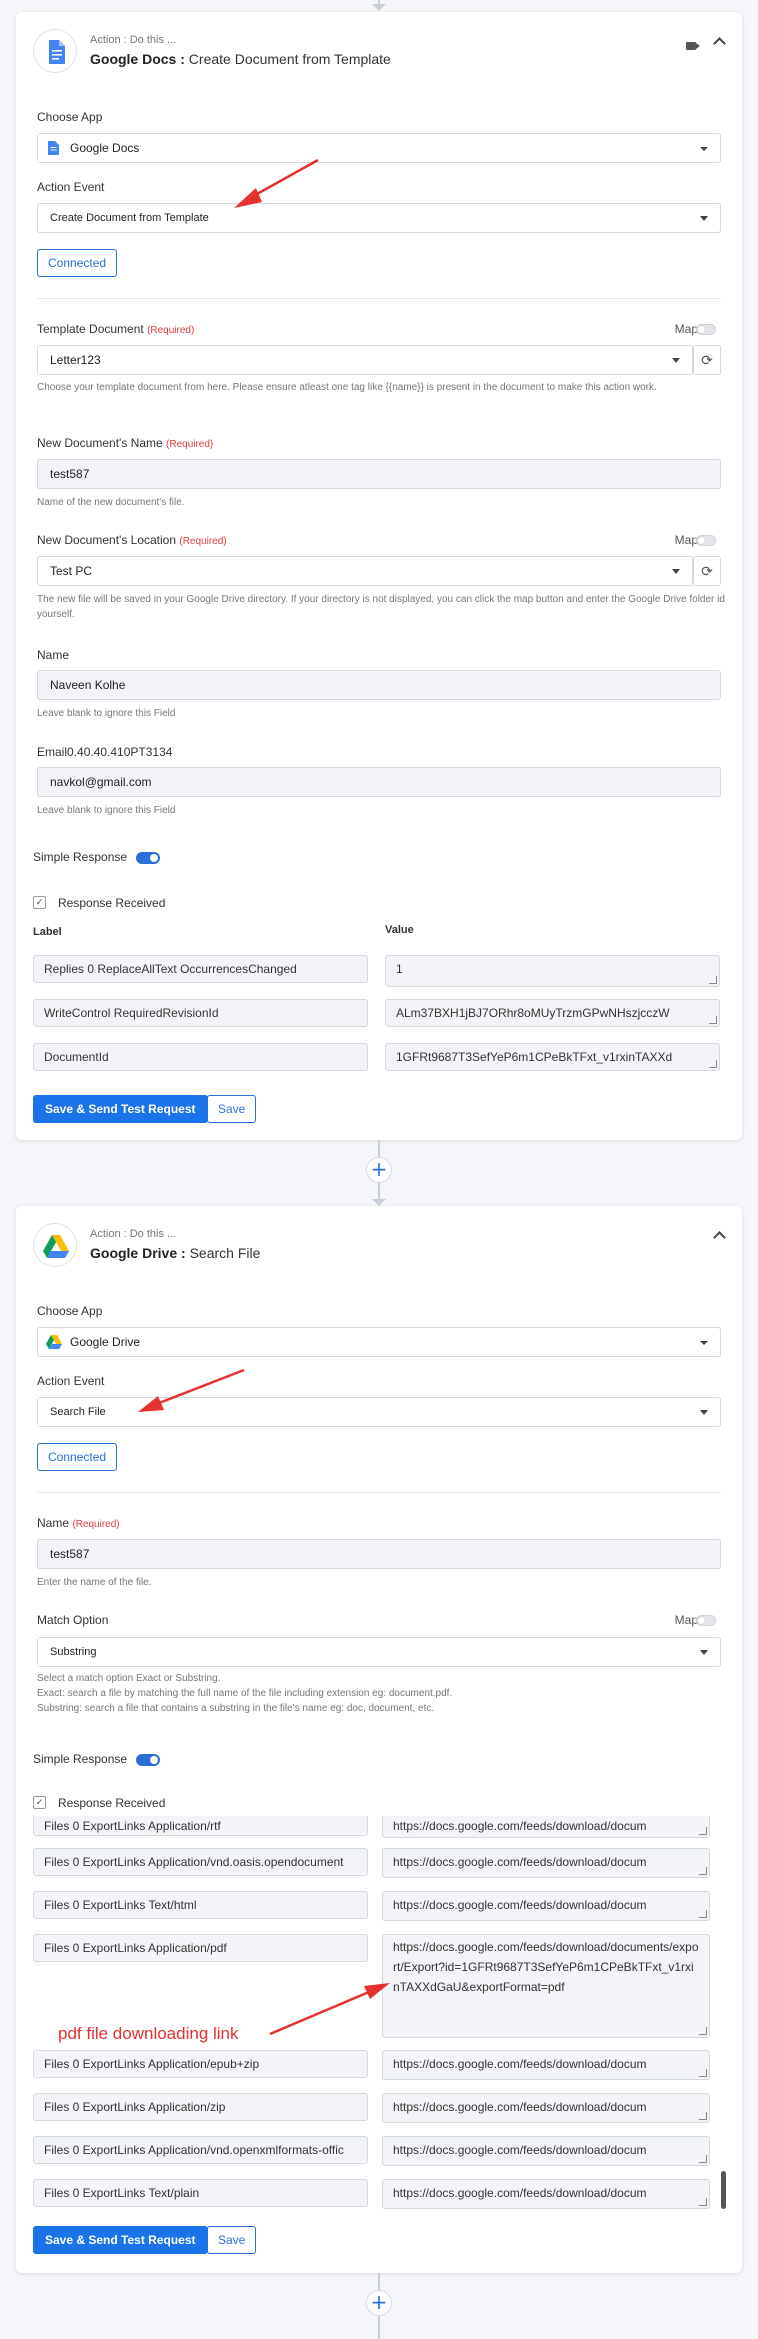 This screenshot has width=758, height=2339. I want to click on add-step-button: +, so click(379, 2303).